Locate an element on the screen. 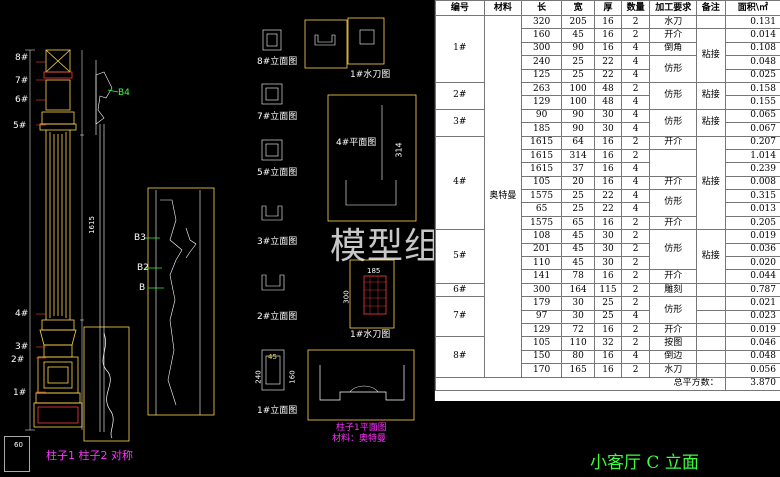 Image resolution: width=780 pixels, height=477 pixels. cell-width: 45 is located at coordinates (578, 263).